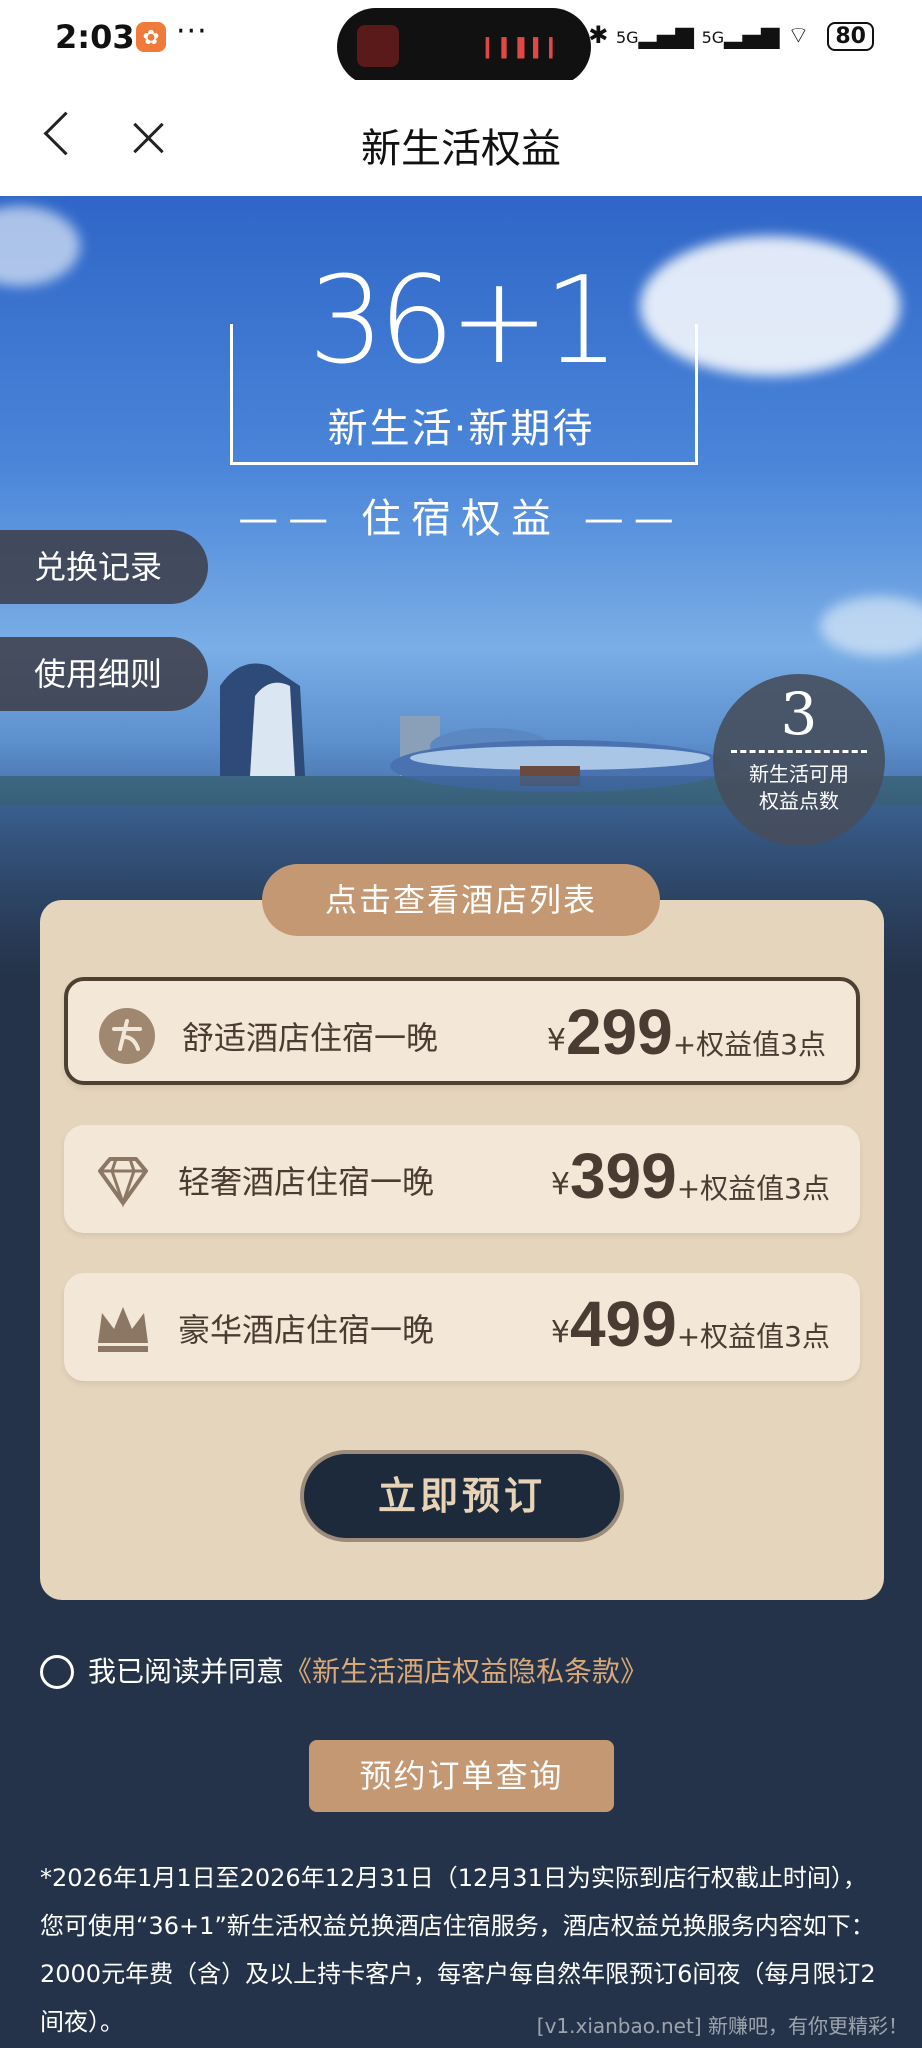 The width and height of the screenshot is (922, 2048). I want to click on media-thumbnail-icon, so click(378, 46).